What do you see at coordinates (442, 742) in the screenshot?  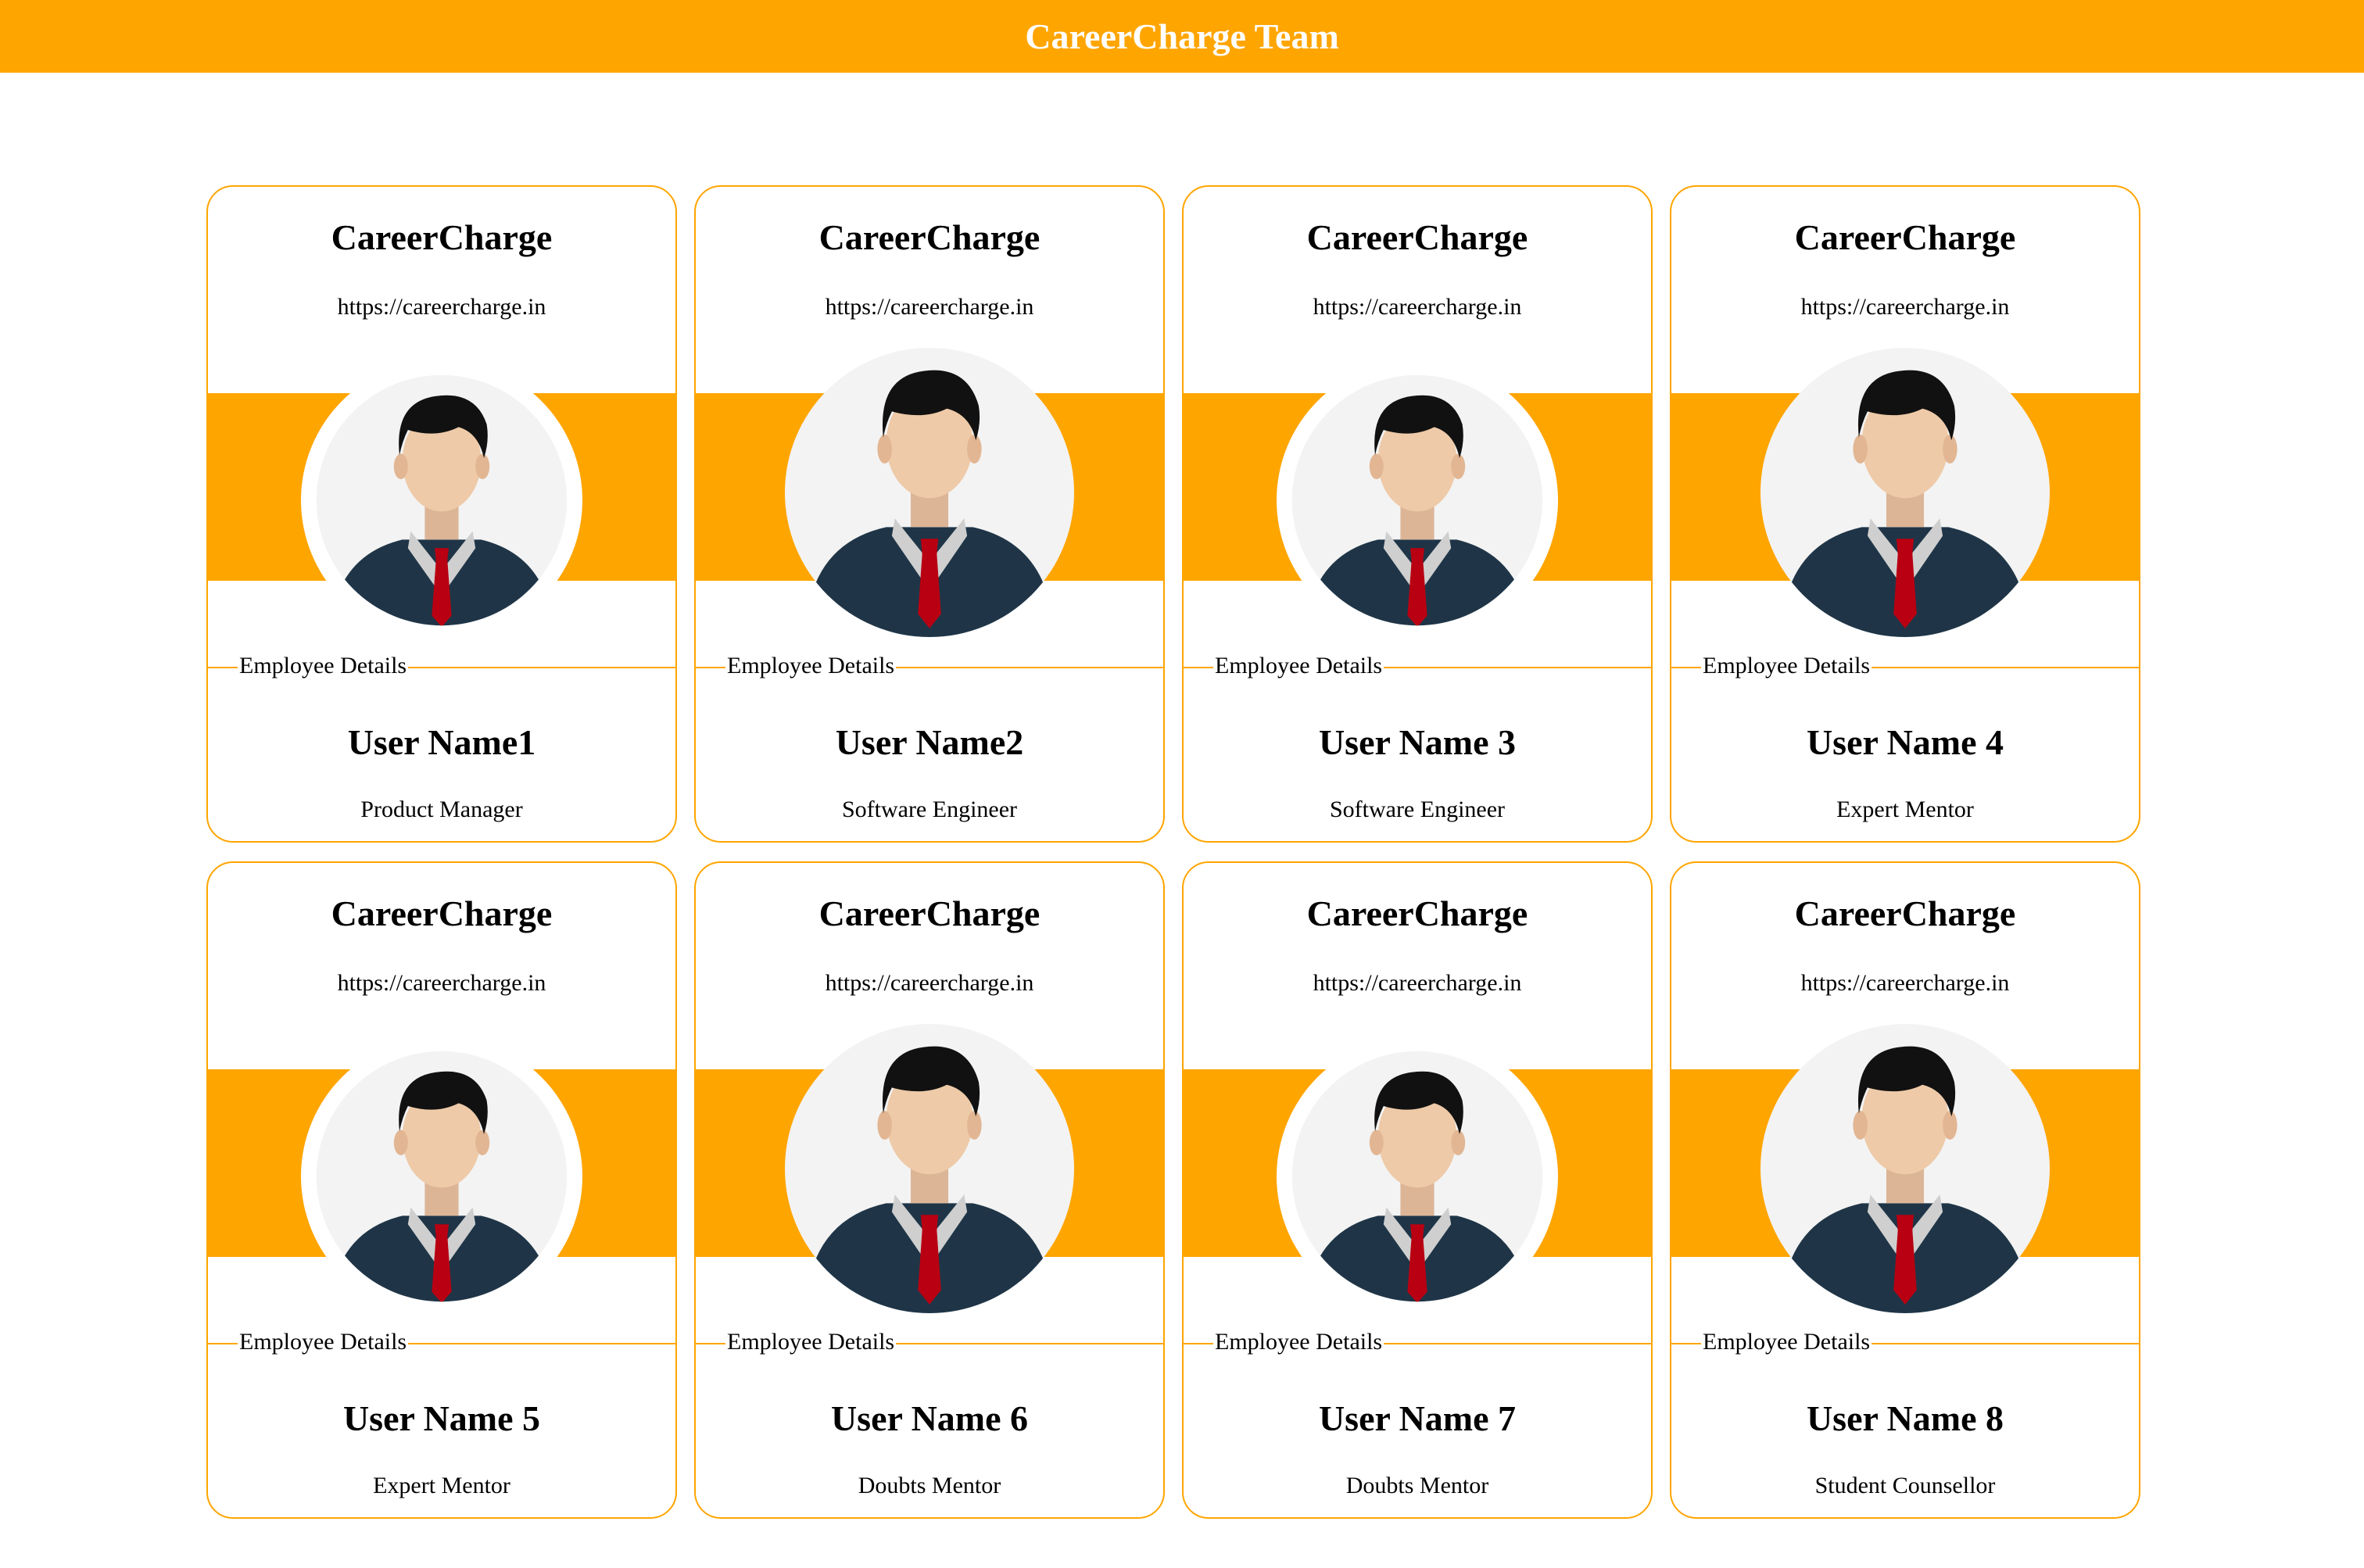 I see `employee-name: User Name1` at bounding box center [442, 742].